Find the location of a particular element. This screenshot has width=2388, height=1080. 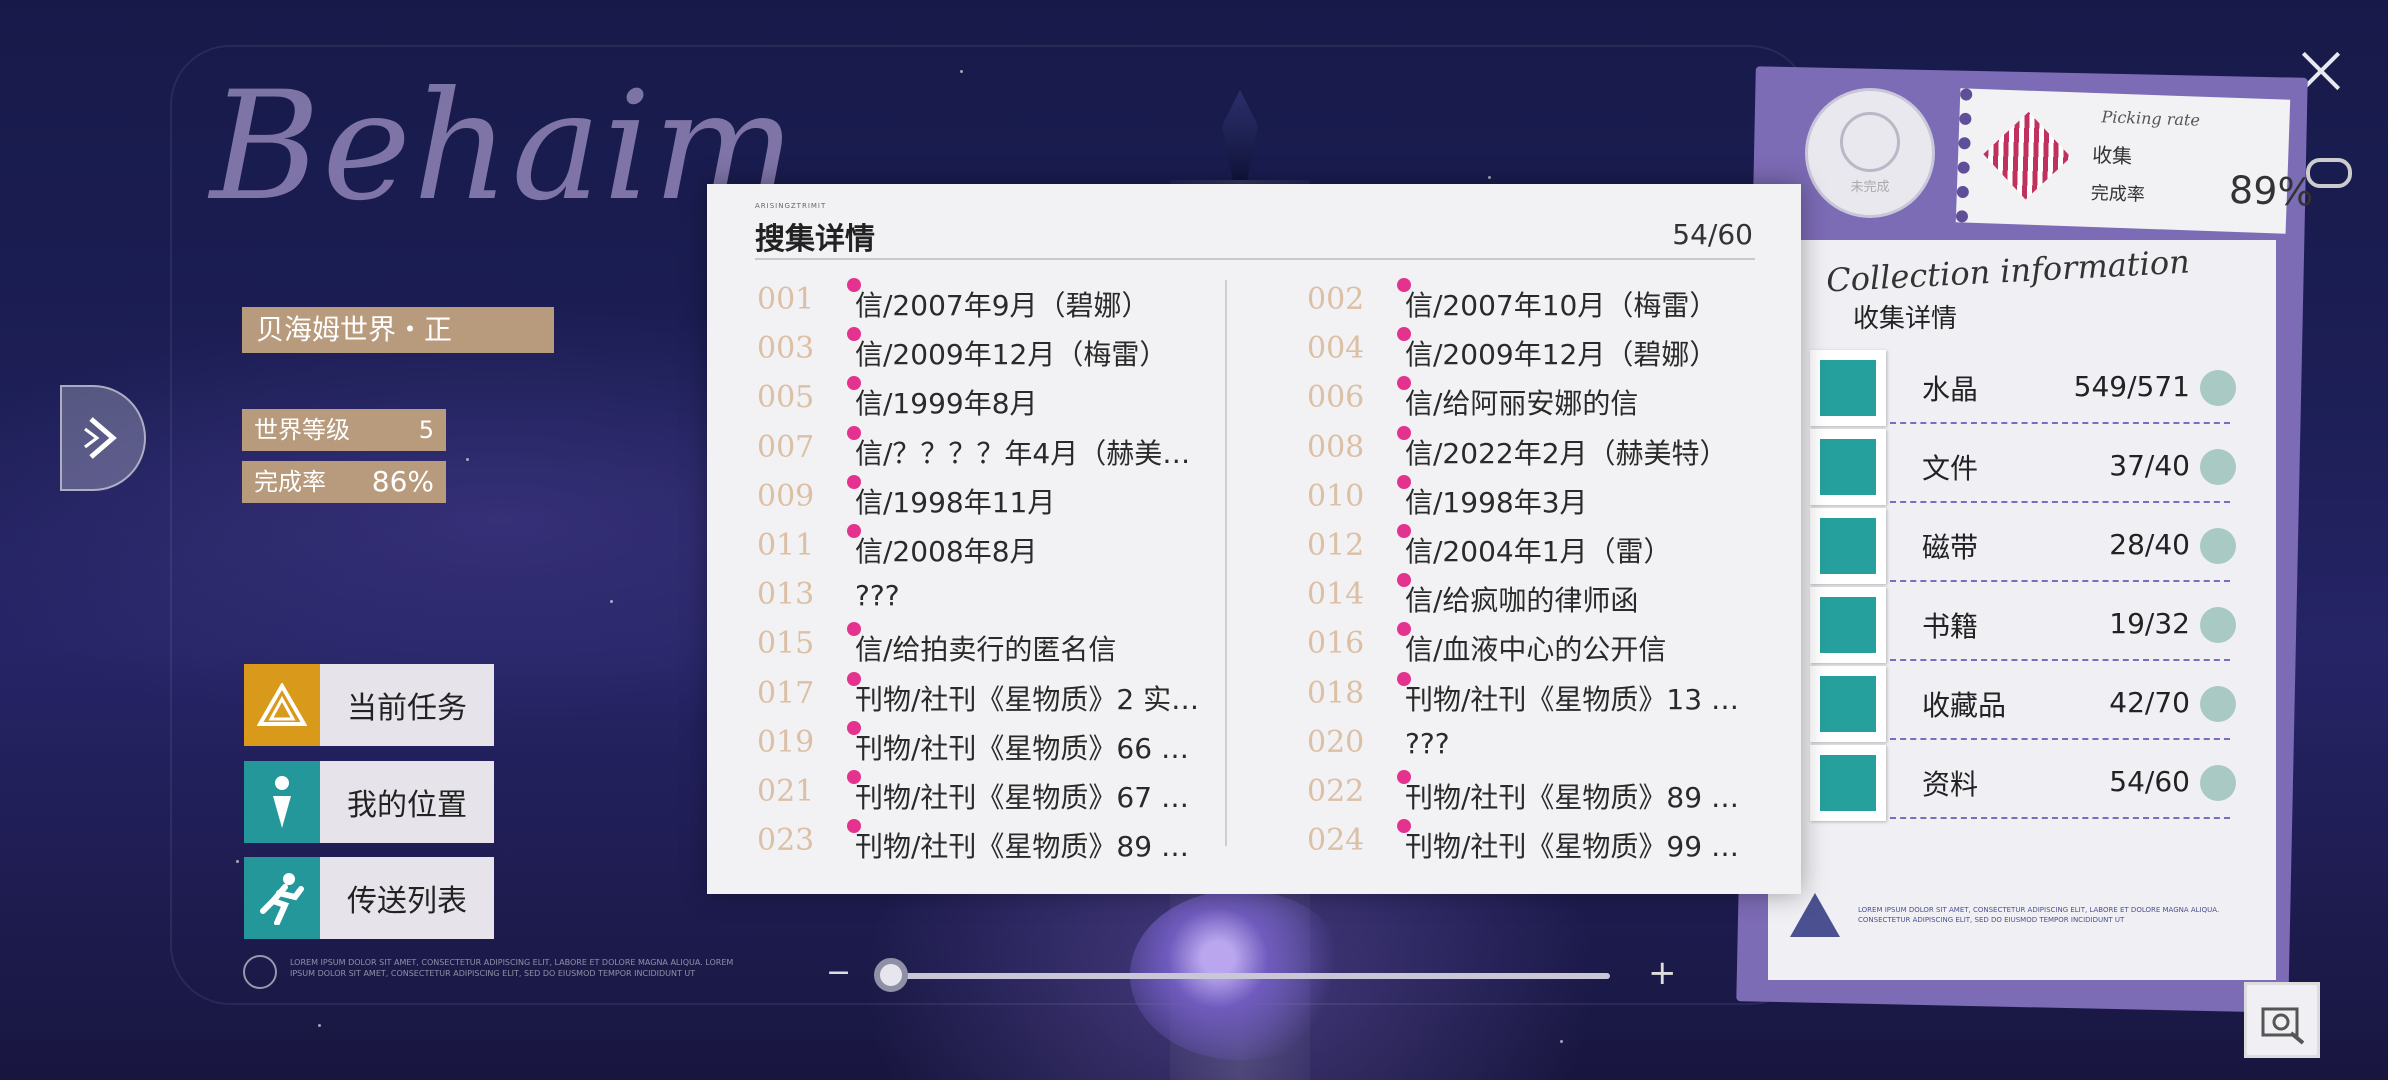

item-number: 016 is located at coordinates (1336, 644).